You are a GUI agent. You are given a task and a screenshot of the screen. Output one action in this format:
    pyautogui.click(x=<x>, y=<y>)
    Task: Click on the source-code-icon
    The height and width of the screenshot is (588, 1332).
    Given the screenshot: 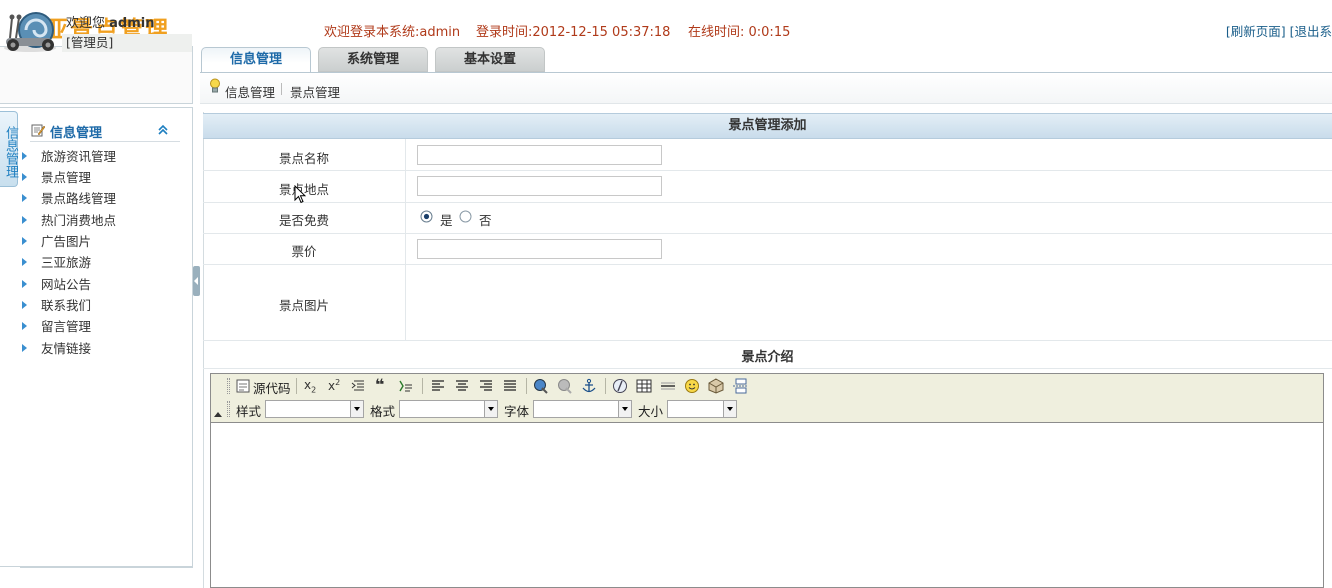 What is the action you would take?
    pyautogui.click(x=243, y=386)
    